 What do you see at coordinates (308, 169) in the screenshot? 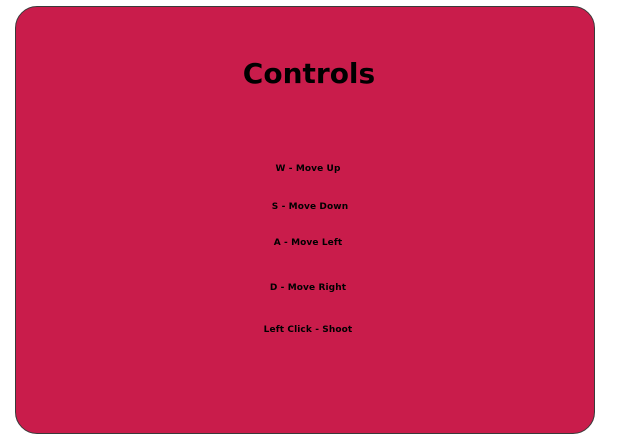
I see `control-move-up: W - Move Up` at bounding box center [308, 169].